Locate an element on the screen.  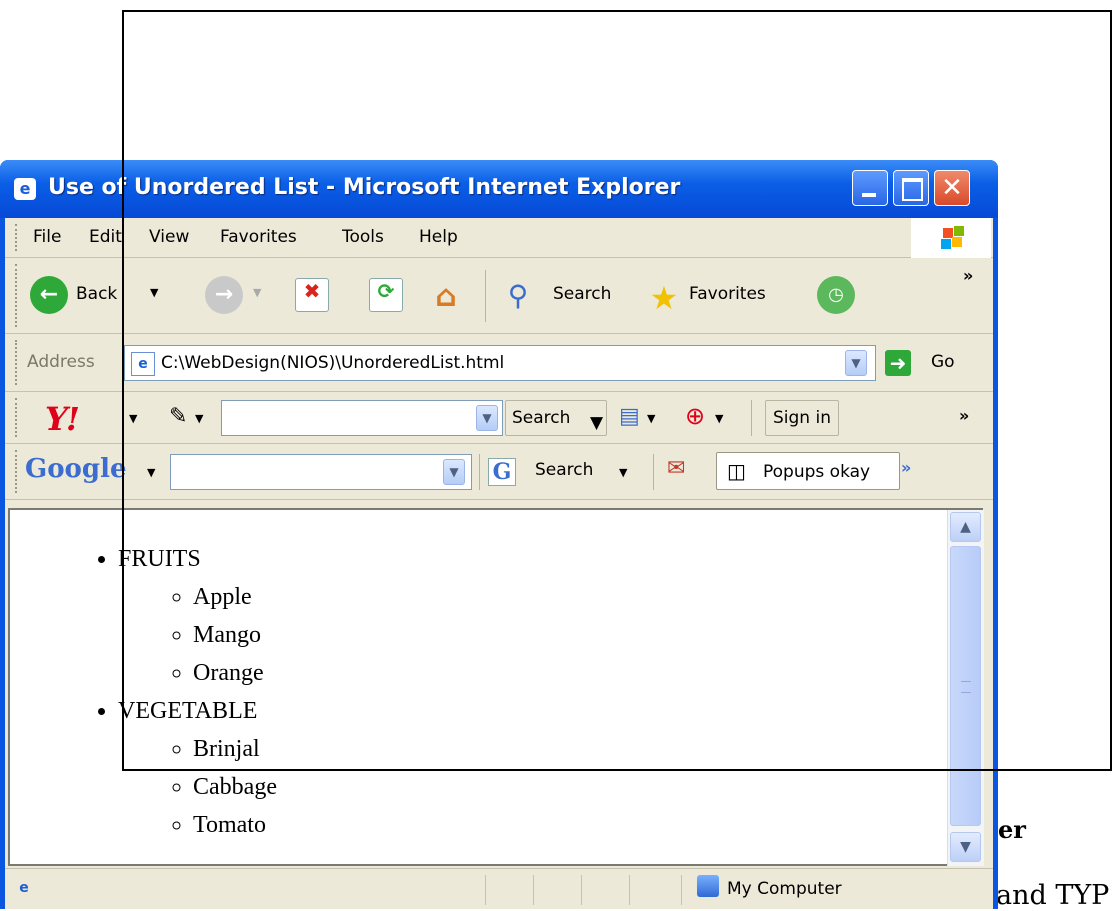
close-button: ✕ is located at coordinates (952, 188).